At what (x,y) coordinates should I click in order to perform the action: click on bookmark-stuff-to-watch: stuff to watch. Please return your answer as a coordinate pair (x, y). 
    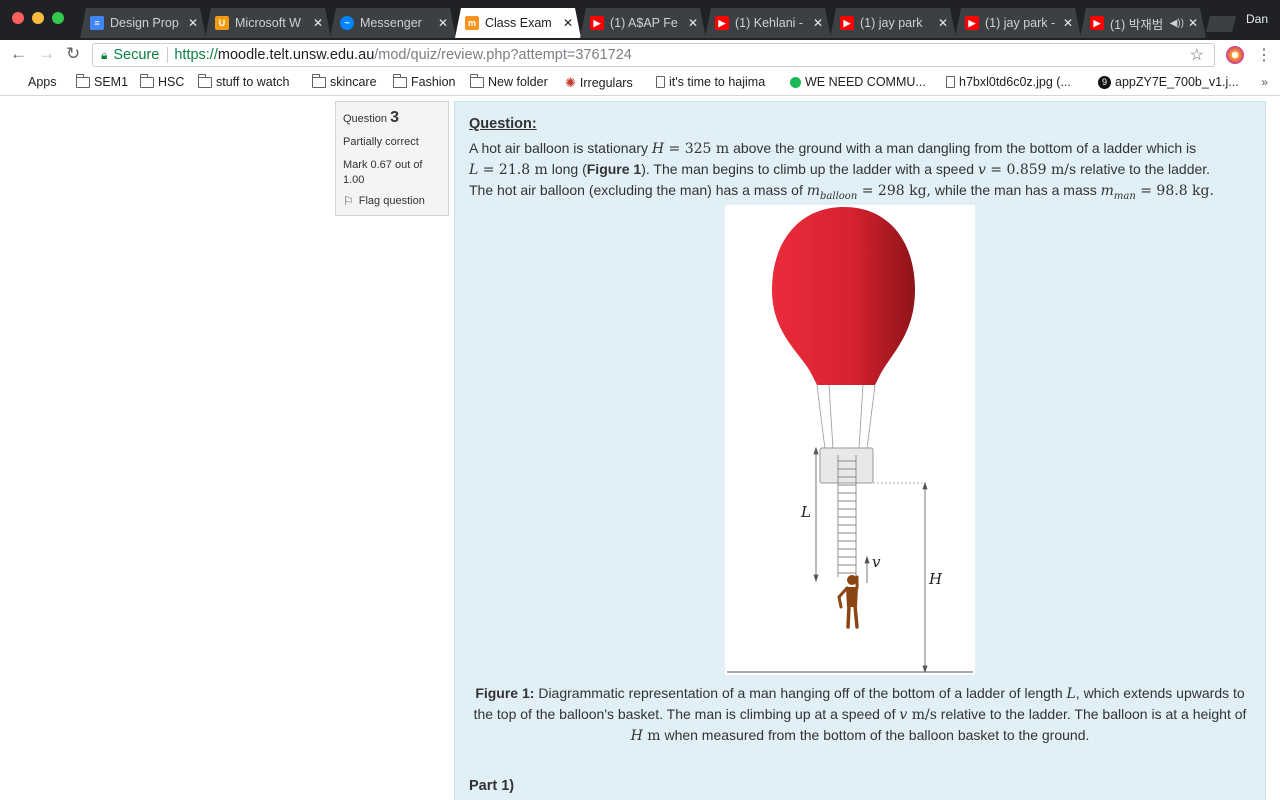
    Looking at the image, I should click on (243, 81).